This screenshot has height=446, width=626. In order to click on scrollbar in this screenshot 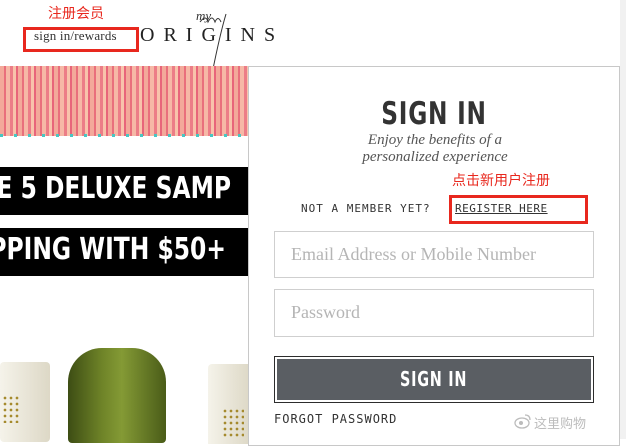, I will do `click(623, 219)`.